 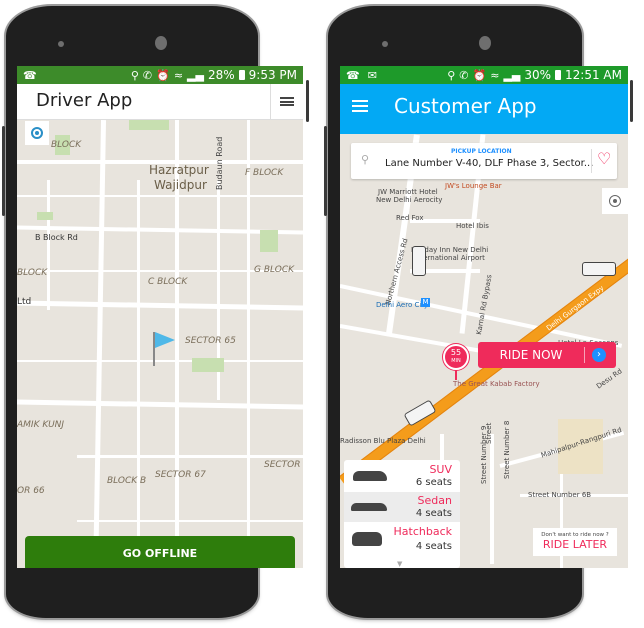 What do you see at coordinates (56, 237) in the screenshot?
I see `map-label: B Block Rd` at bounding box center [56, 237].